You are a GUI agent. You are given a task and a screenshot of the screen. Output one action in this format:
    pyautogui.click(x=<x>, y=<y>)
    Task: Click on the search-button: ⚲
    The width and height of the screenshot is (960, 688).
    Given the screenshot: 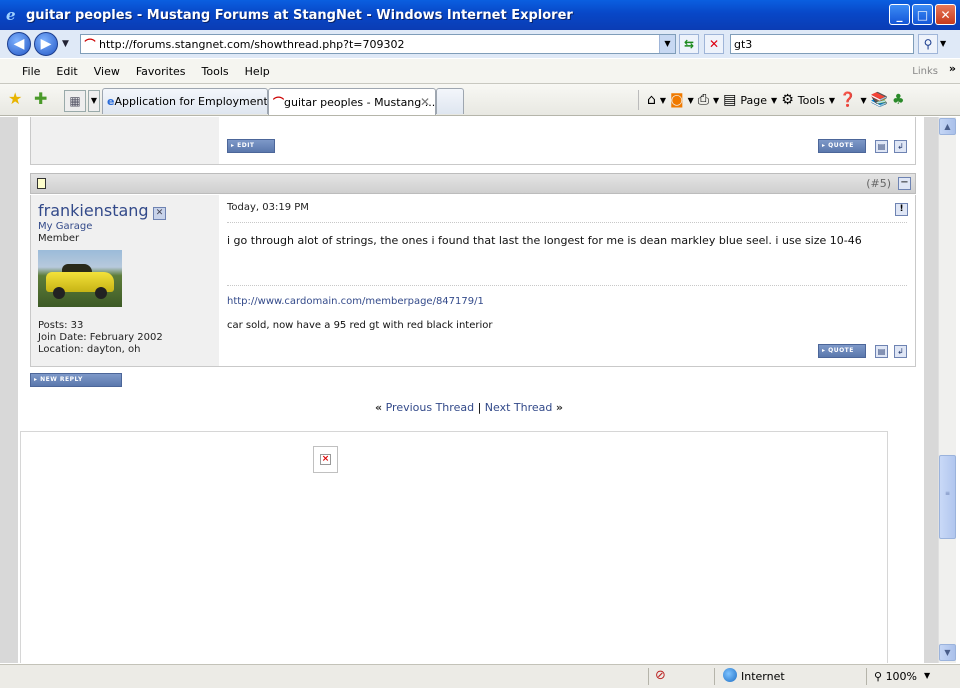 What is the action you would take?
    pyautogui.click(x=928, y=44)
    